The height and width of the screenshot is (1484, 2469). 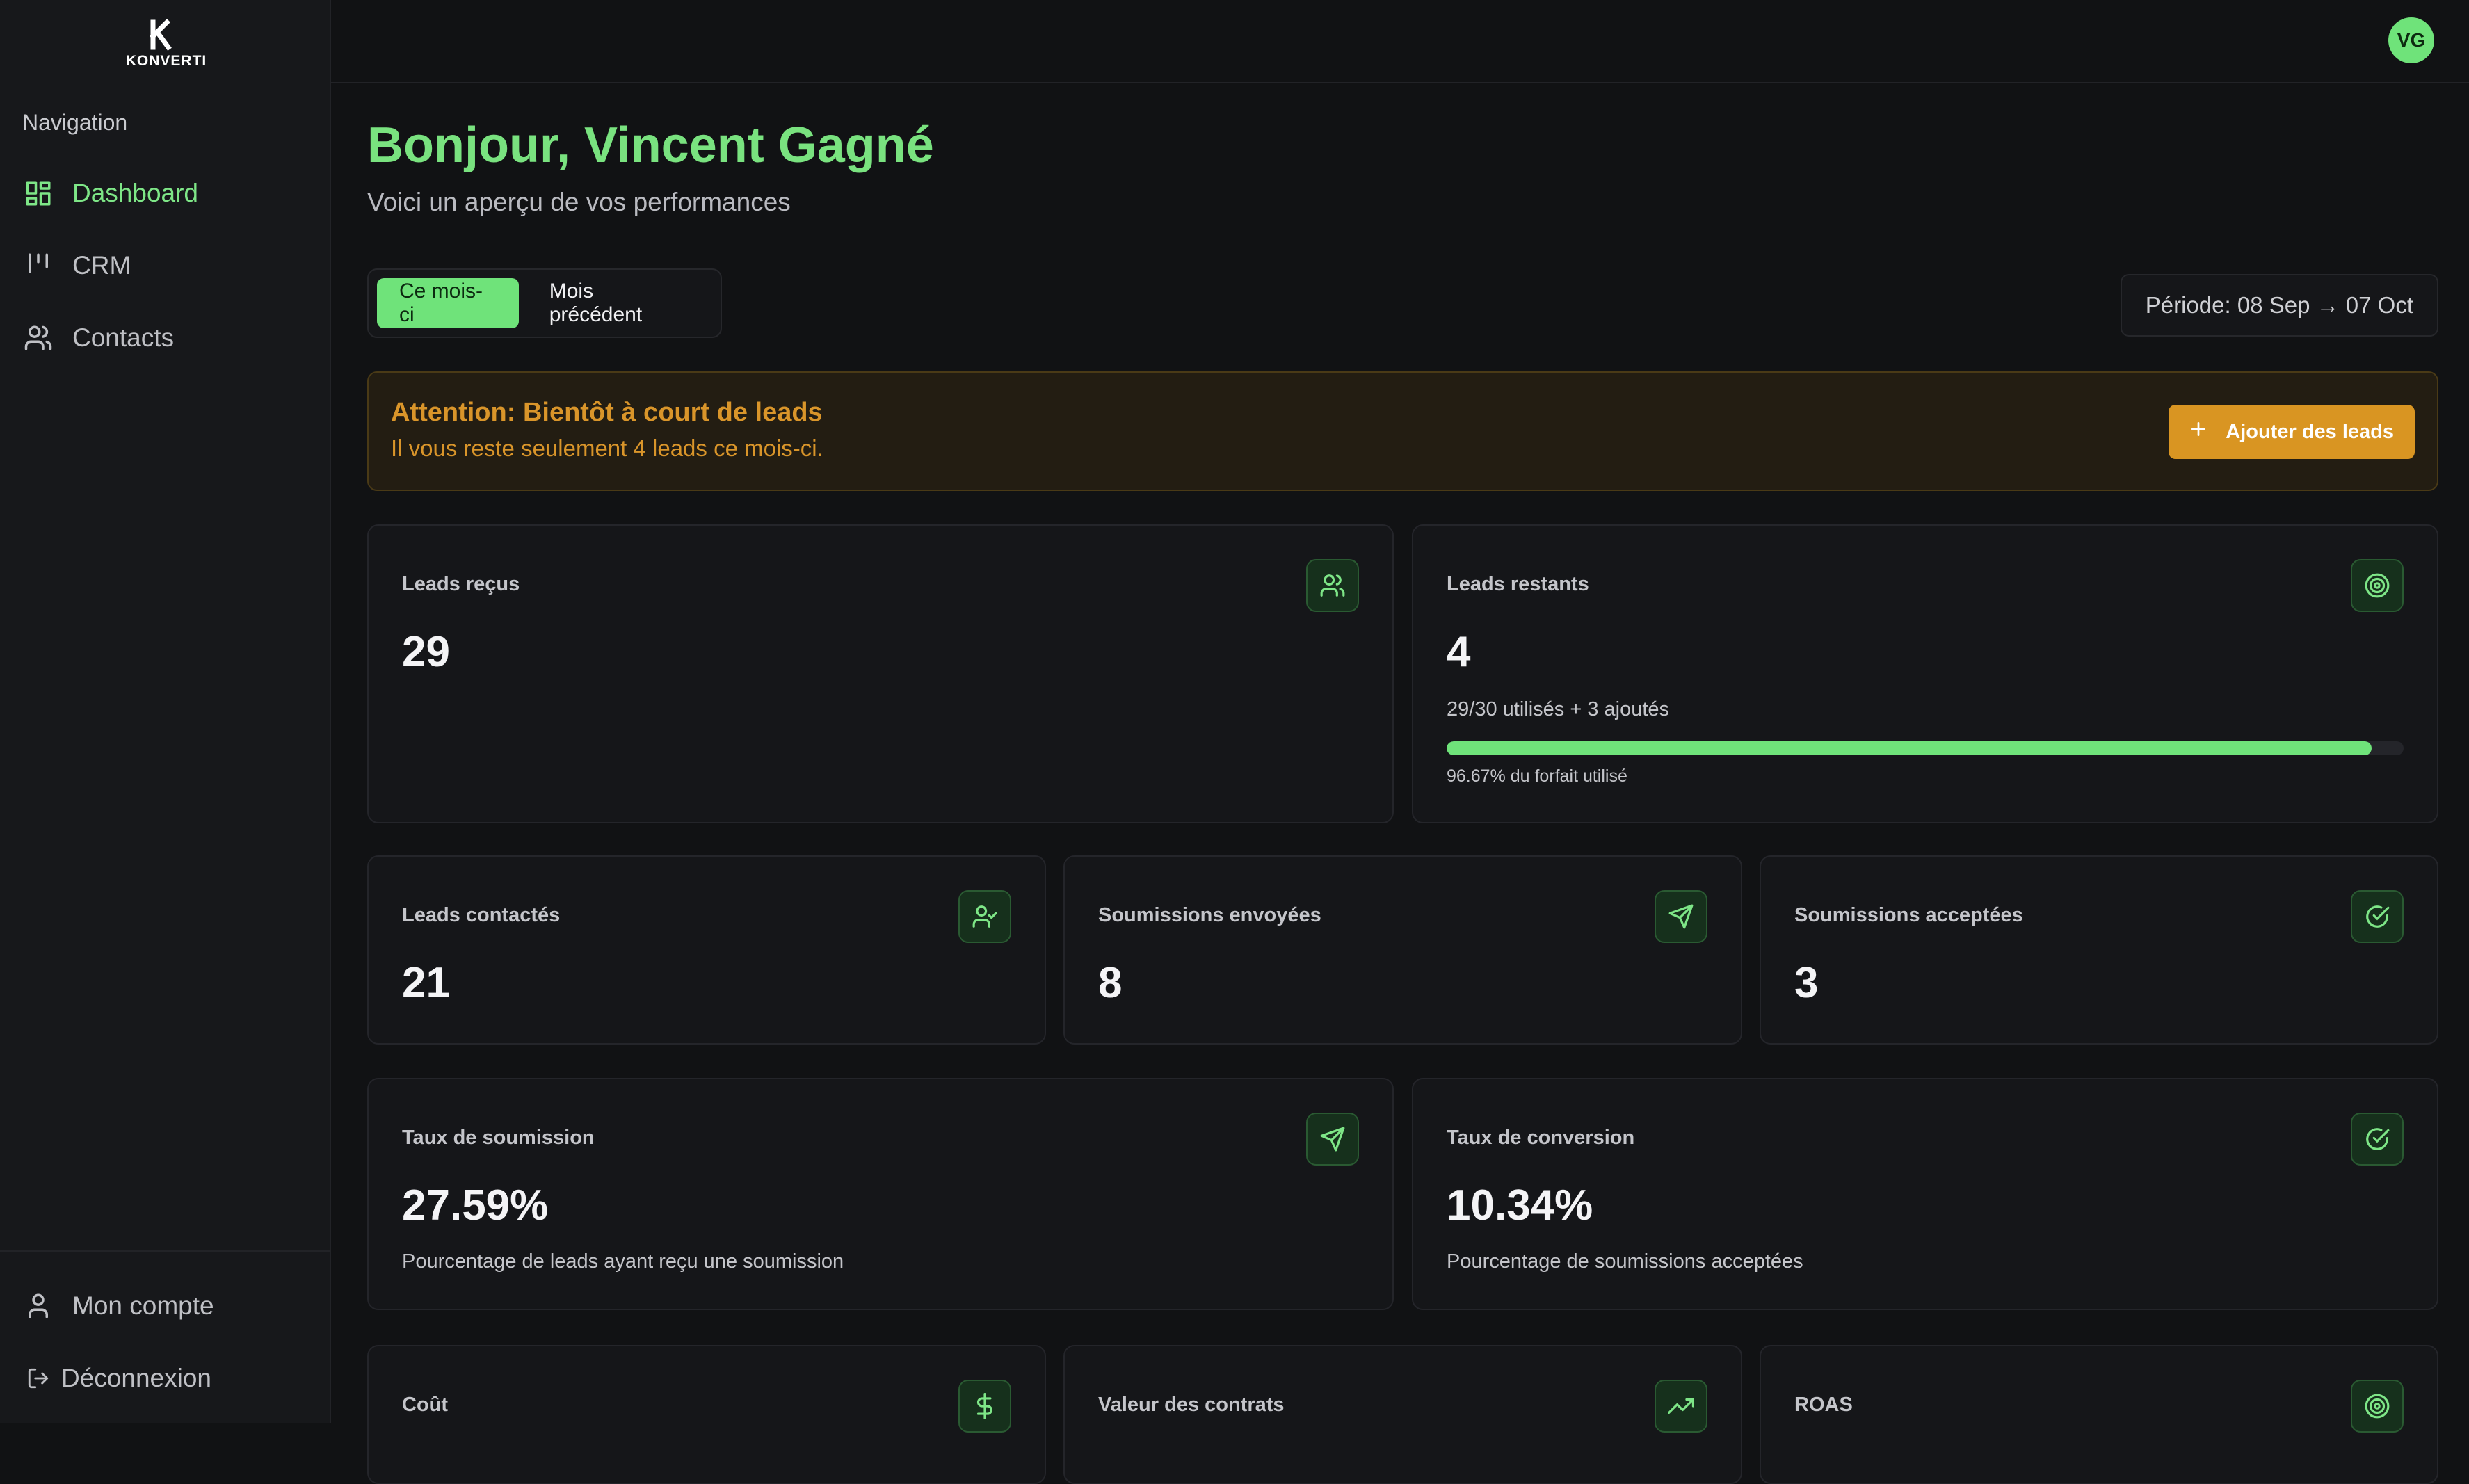 I want to click on usage-caption: 96.67% du forfait utilisé, so click(x=1537, y=776).